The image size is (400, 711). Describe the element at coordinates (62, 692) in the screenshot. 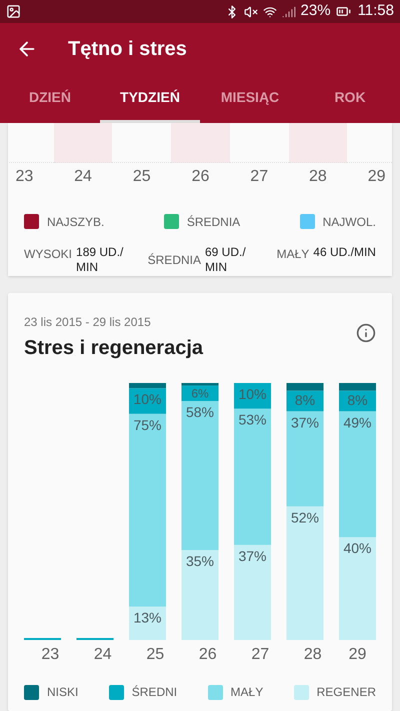

I see `legend-label: NISKI` at that location.